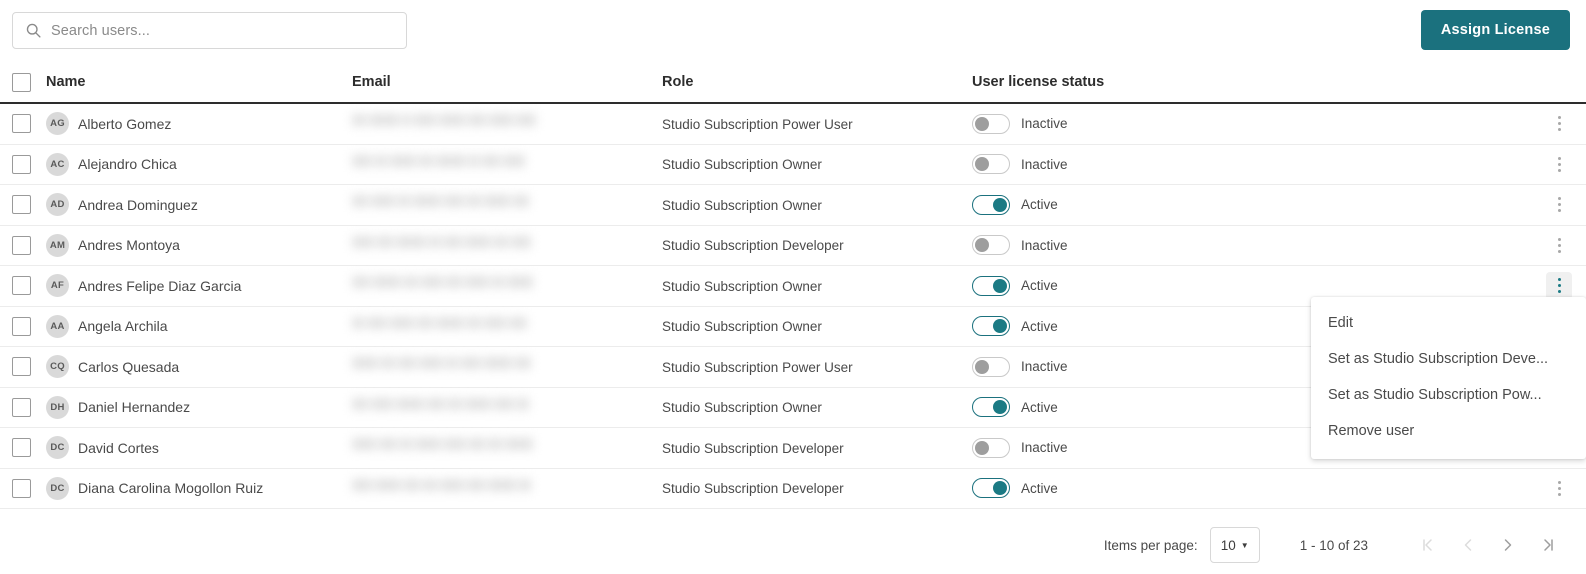 Image resolution: width=1586 pixels, height=574 pixels. Describe the element at coordinates (57, 326) in the screenshot. I see `avatar: AA` at that location.